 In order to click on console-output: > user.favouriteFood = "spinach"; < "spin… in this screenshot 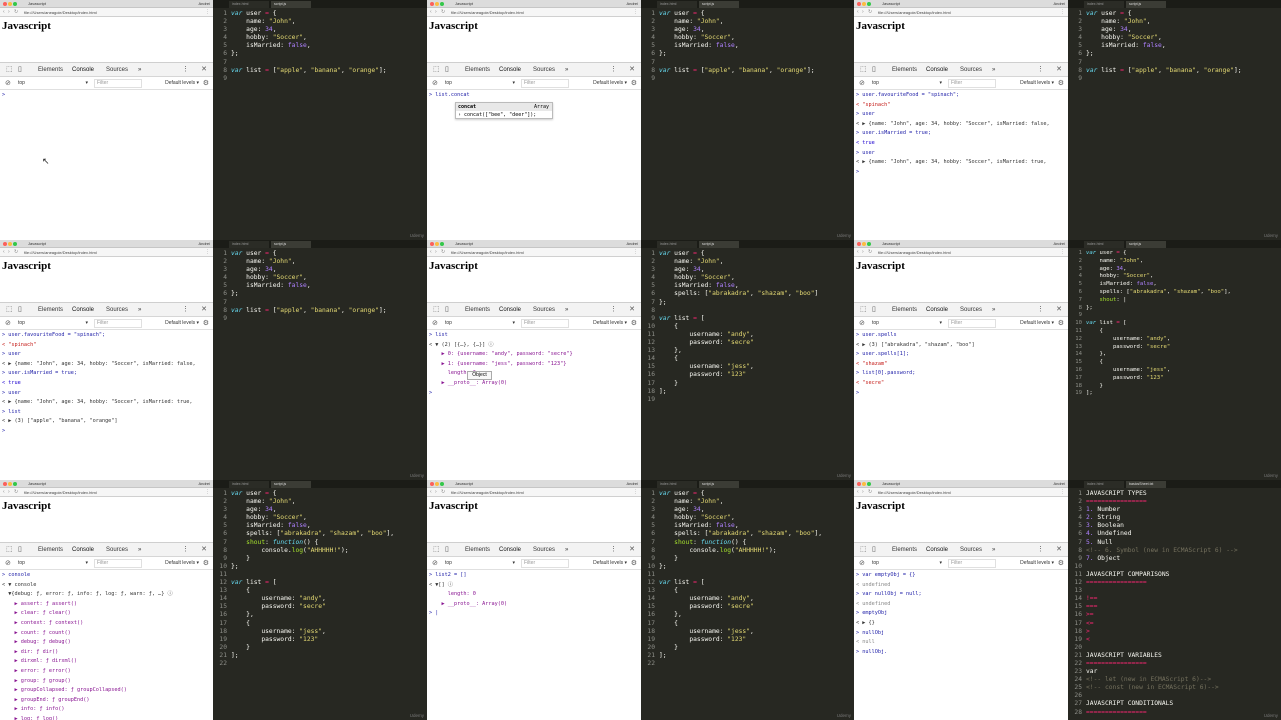, I will do `click(106, 405)`.